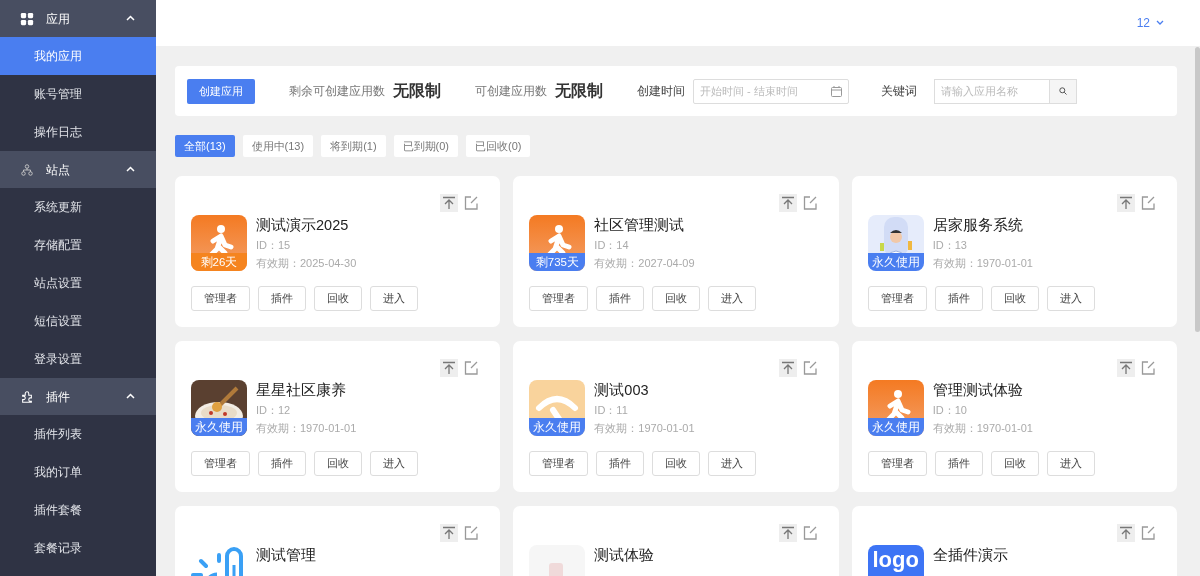 Image resolution: width=1200 pixels, height=576 pixels. Describe the element at coordinates (27, 396) in the screenshot. I see `puzzle-icon` at that location.